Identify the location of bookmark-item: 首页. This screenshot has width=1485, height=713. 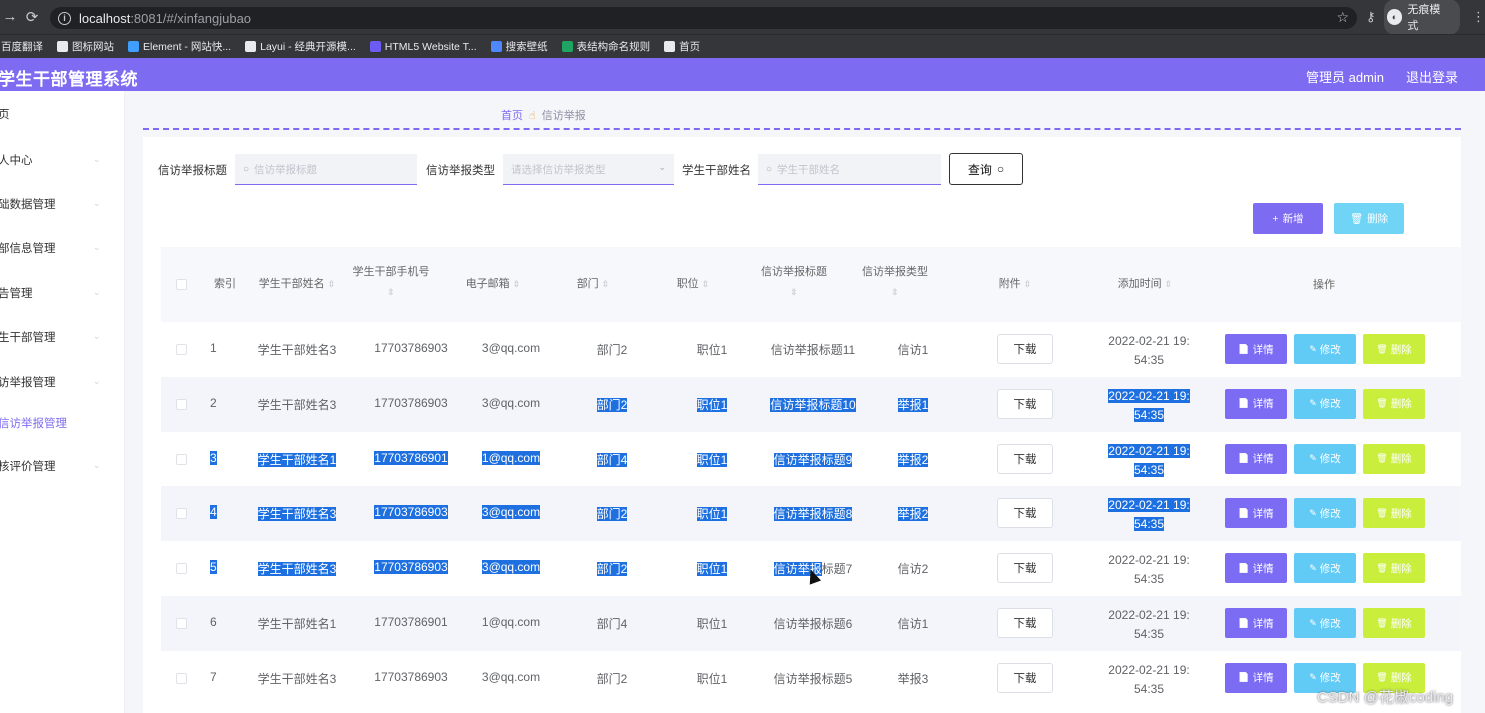
(682, 46).